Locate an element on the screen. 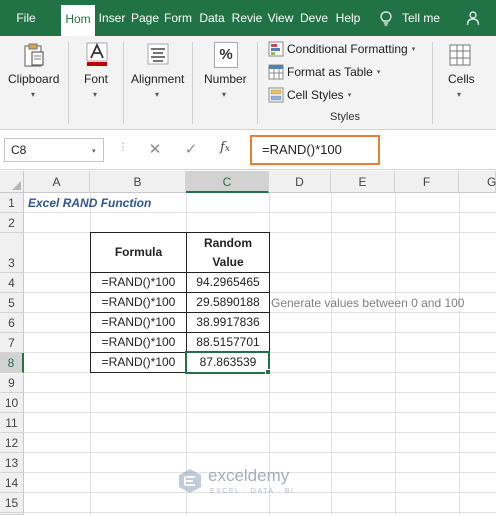  clipboard-group: Clipboard ▾ is located at coordinates (34, 83).